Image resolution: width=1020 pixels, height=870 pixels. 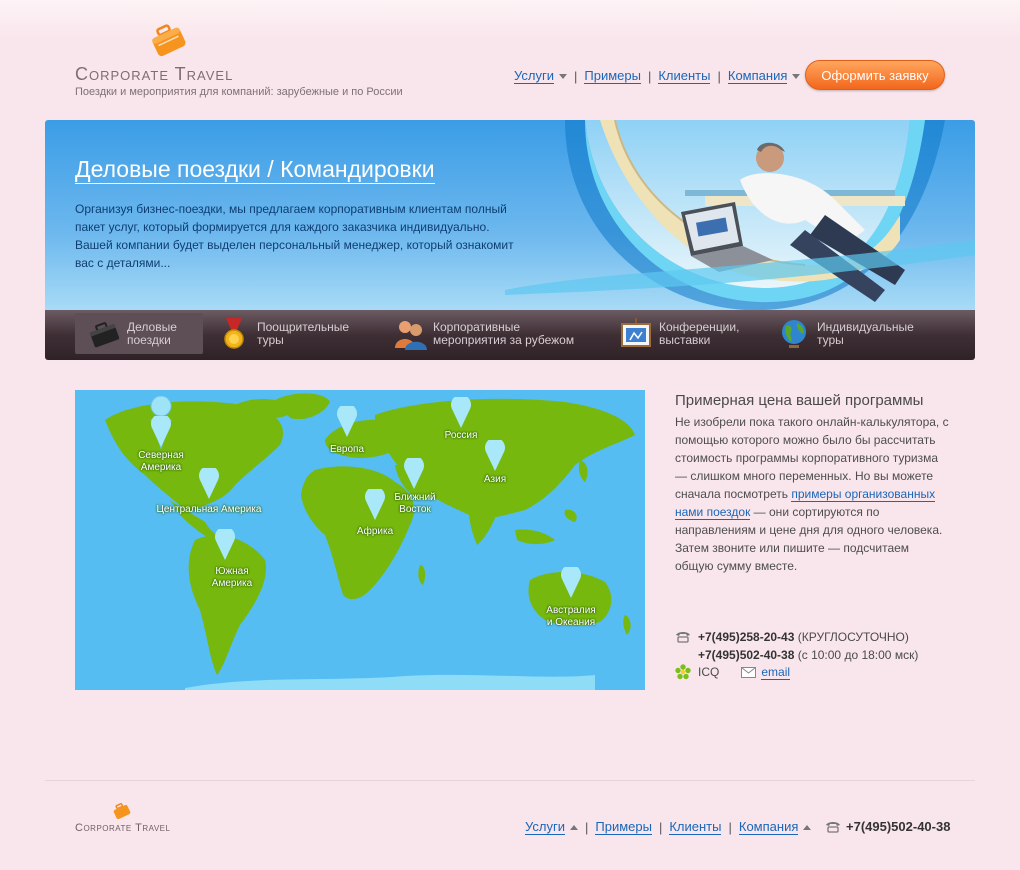 I want to click on category-label: Индивидуальные, so click(x=865, y=326).